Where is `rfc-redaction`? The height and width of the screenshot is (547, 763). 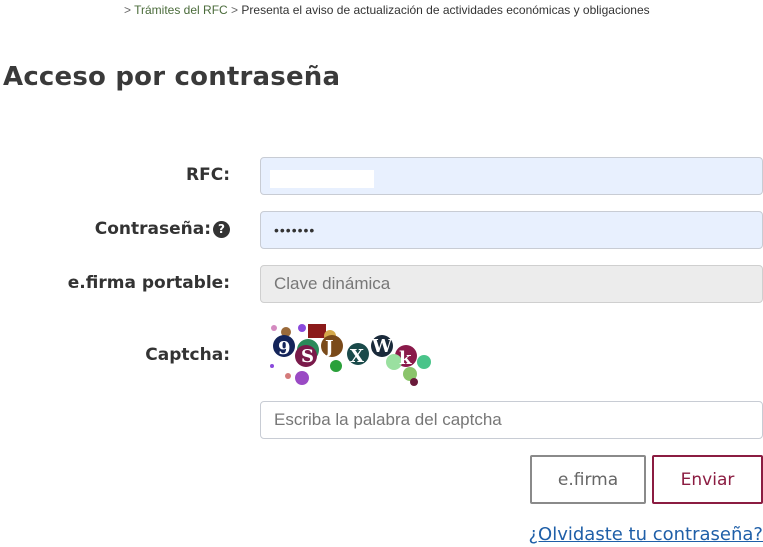
rfc-redaction is located at coordinates (322, 179).